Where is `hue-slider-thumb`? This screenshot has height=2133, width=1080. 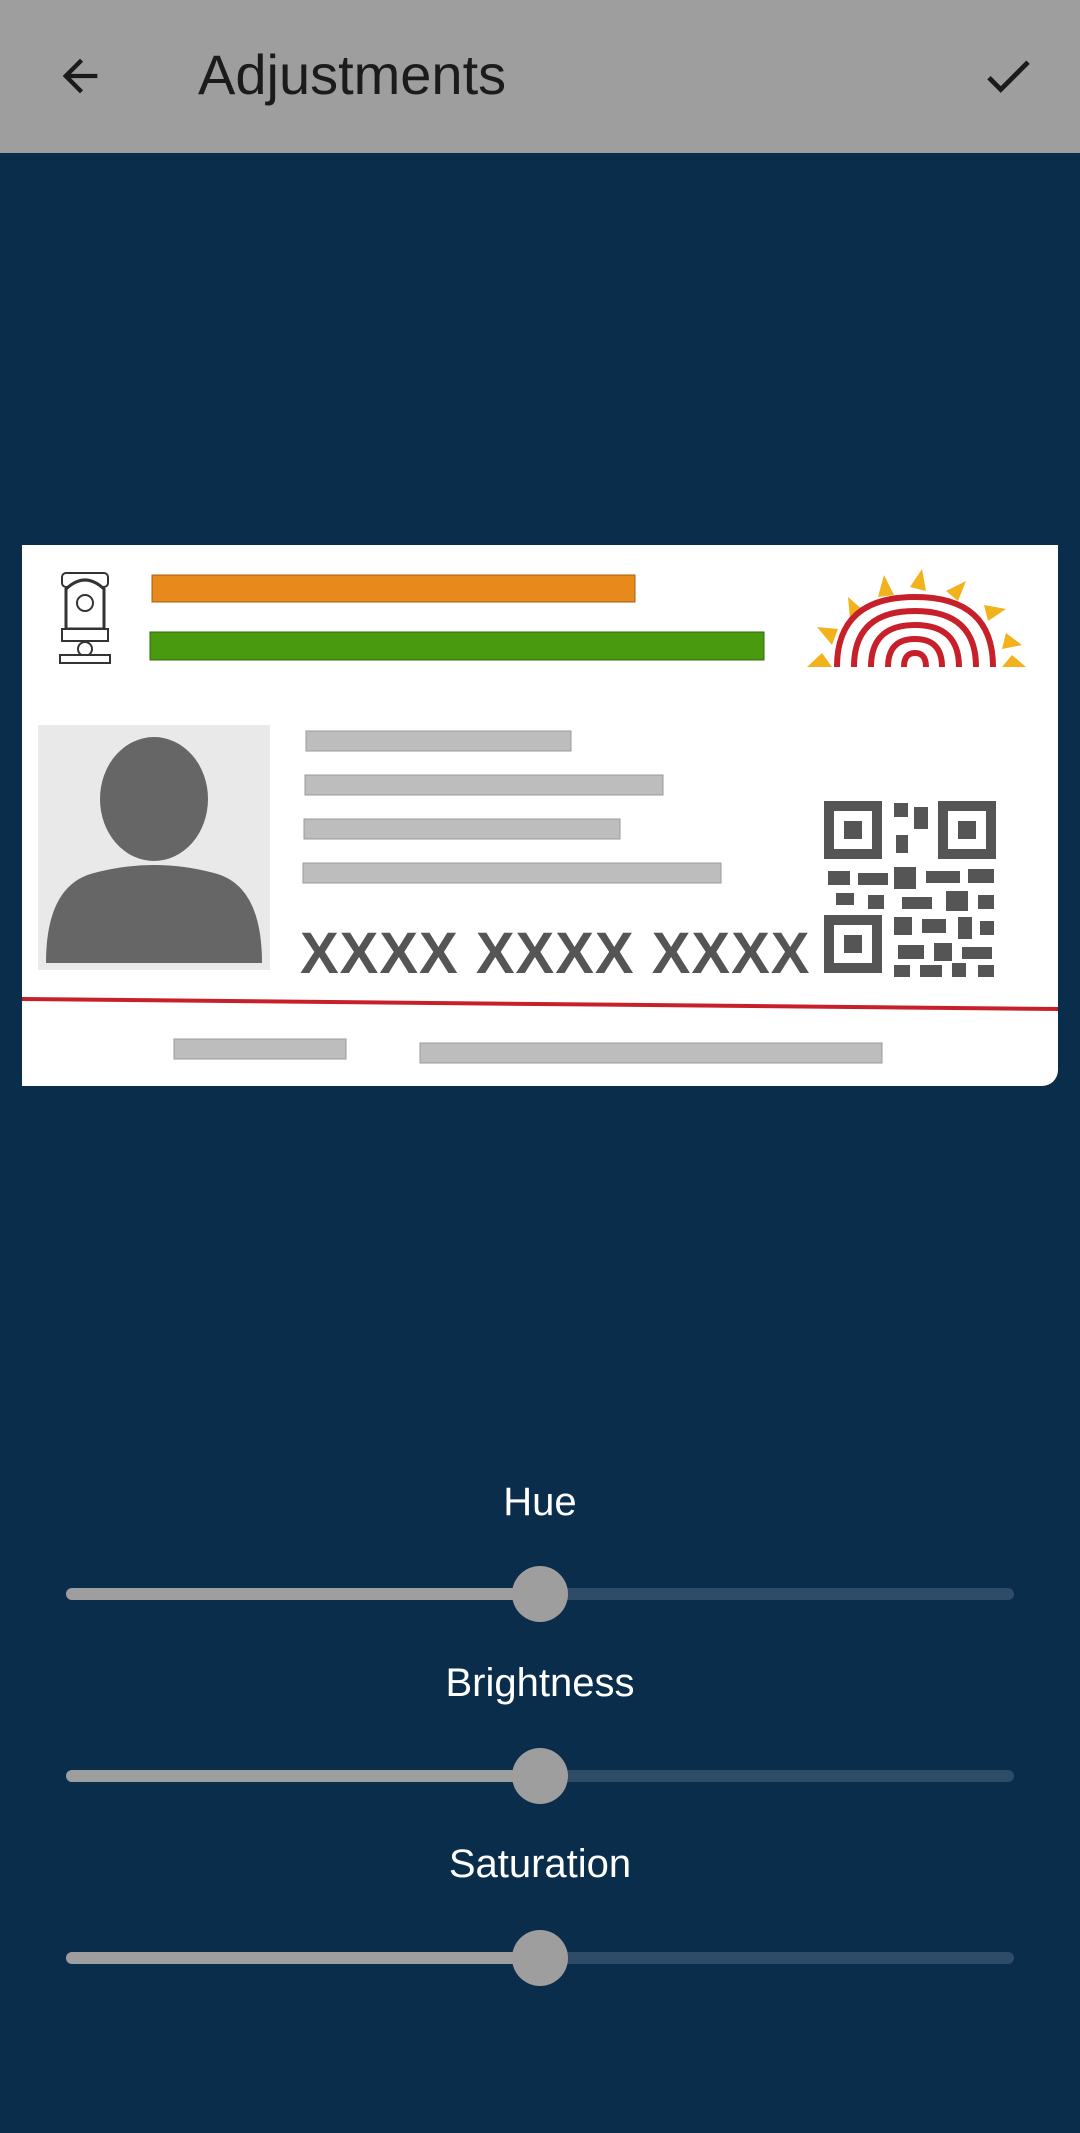
hue-slider-thumb is located at coordinates (540, 1594).